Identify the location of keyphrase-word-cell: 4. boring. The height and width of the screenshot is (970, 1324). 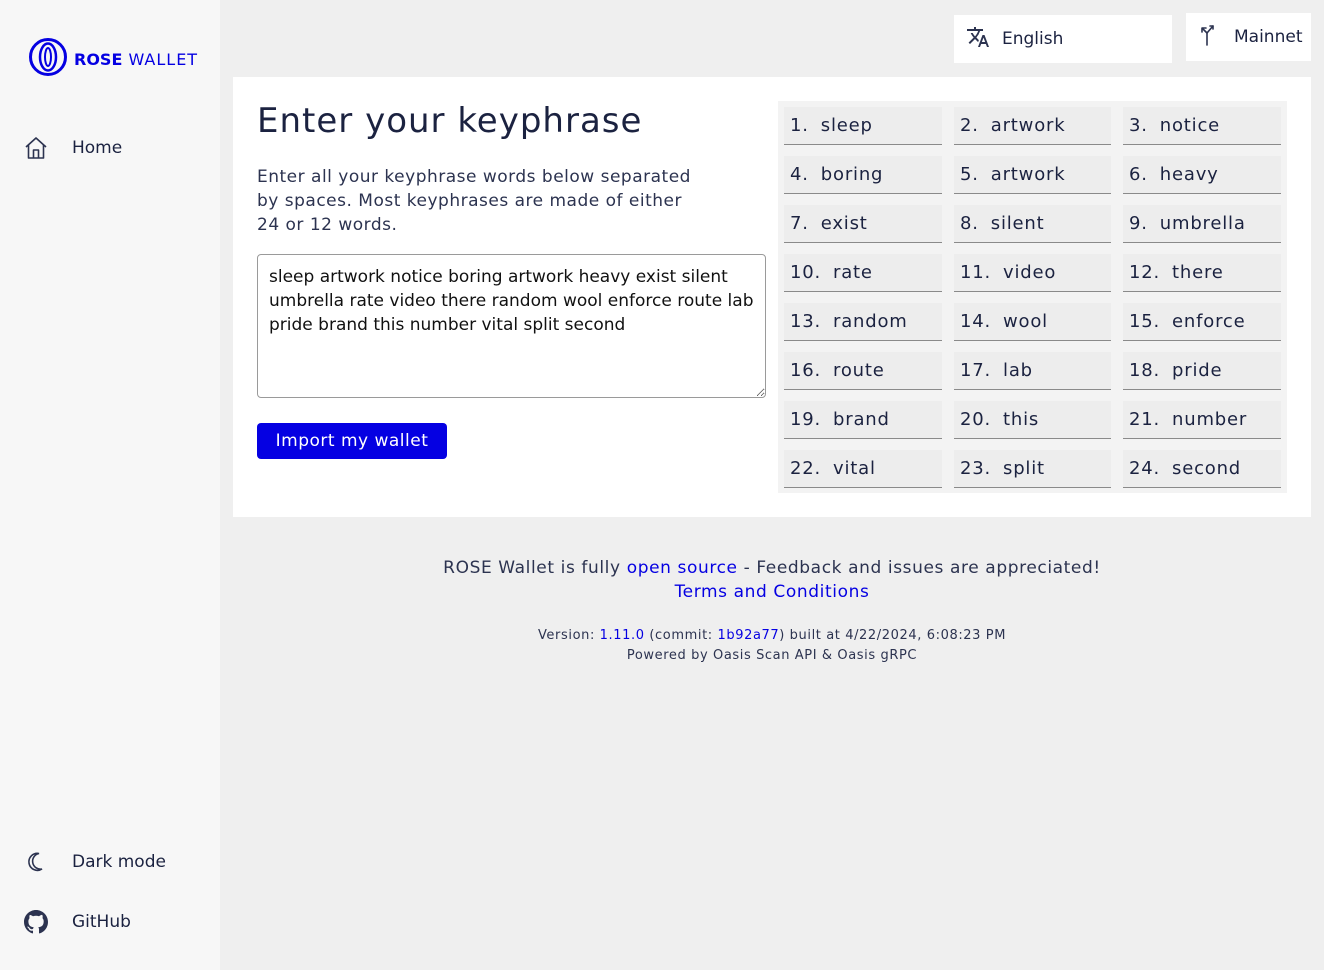
(863, 175).